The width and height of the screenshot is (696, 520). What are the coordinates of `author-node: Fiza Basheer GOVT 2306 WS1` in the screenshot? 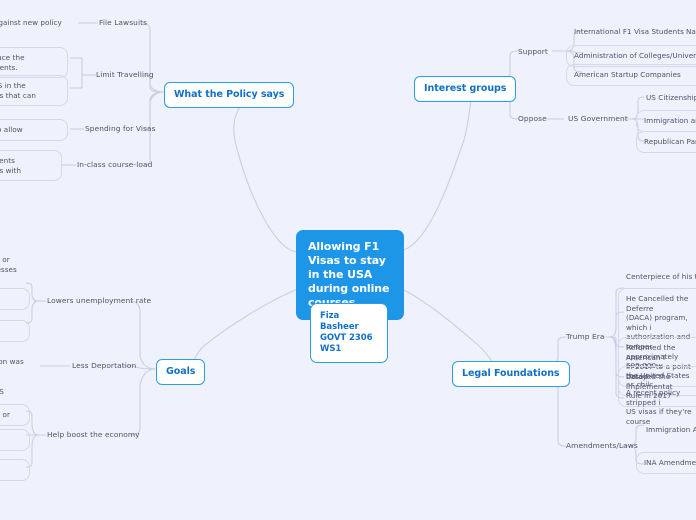 It's located at (349, 333).